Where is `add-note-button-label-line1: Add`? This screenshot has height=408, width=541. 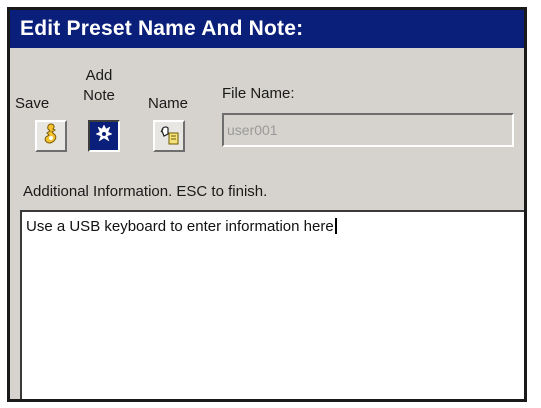
add-note-button-label-line1: Add is located at coordinates (99, 75).